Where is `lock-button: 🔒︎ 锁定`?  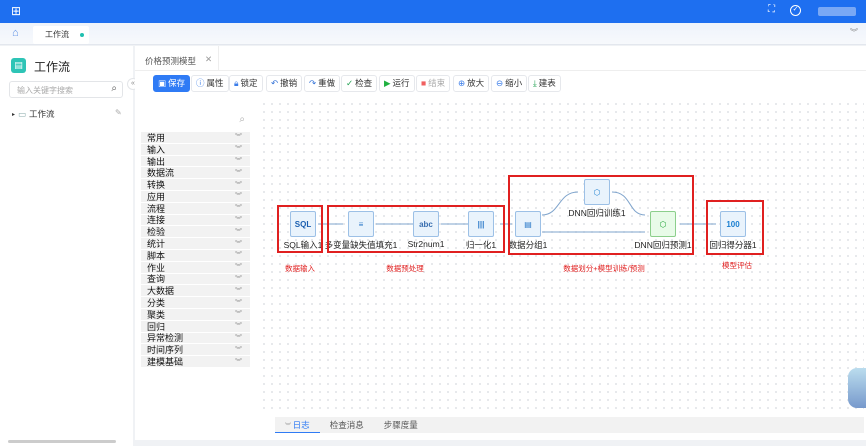
lock-button: 🔒︎ 锁定 is located at coordinates (246, 83).